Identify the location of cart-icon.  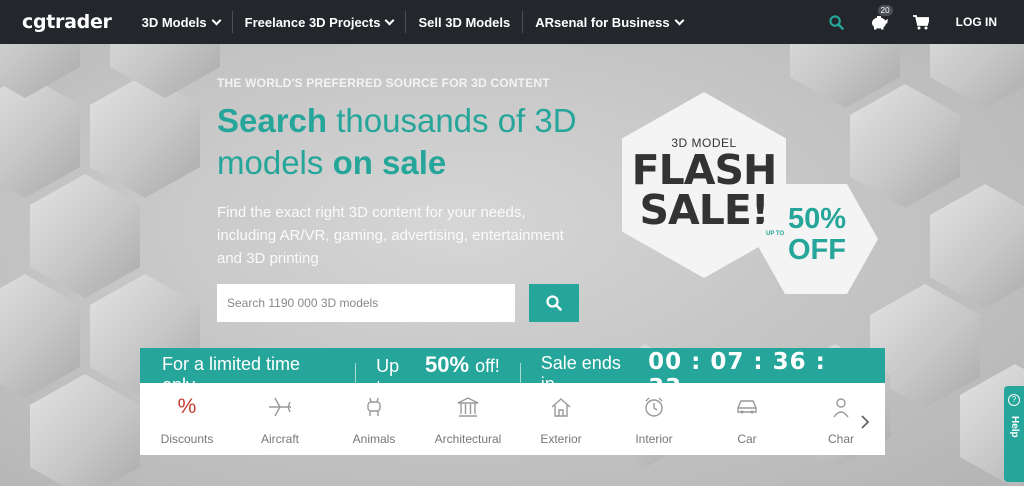
(921, 22).